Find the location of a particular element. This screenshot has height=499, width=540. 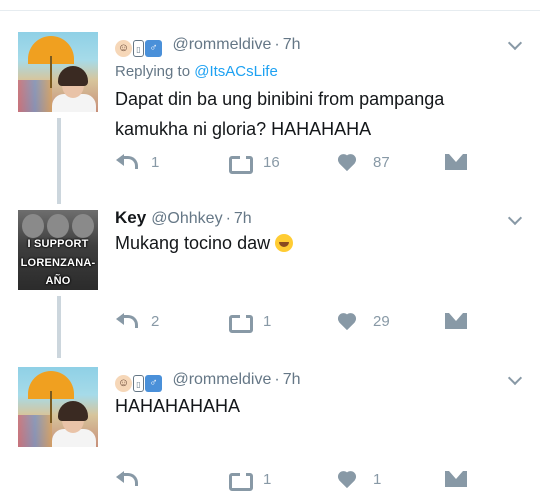

retweet-button: 16 is located at coordinates (253, 162).